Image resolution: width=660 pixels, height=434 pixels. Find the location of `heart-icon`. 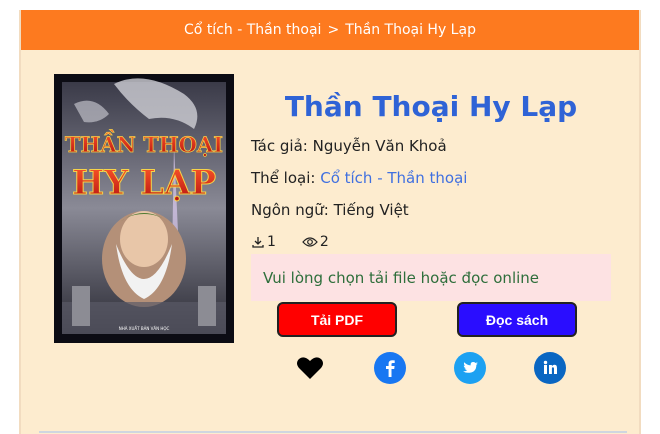

heart-icon is located at coordinates (310, 368).